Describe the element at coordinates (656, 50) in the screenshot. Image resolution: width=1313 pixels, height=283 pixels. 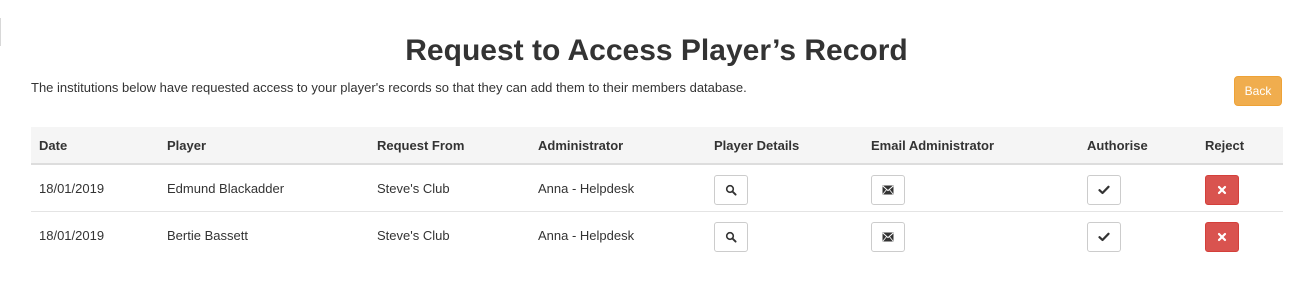
I see `page-title: Request to Access Player’s Record` at that location.